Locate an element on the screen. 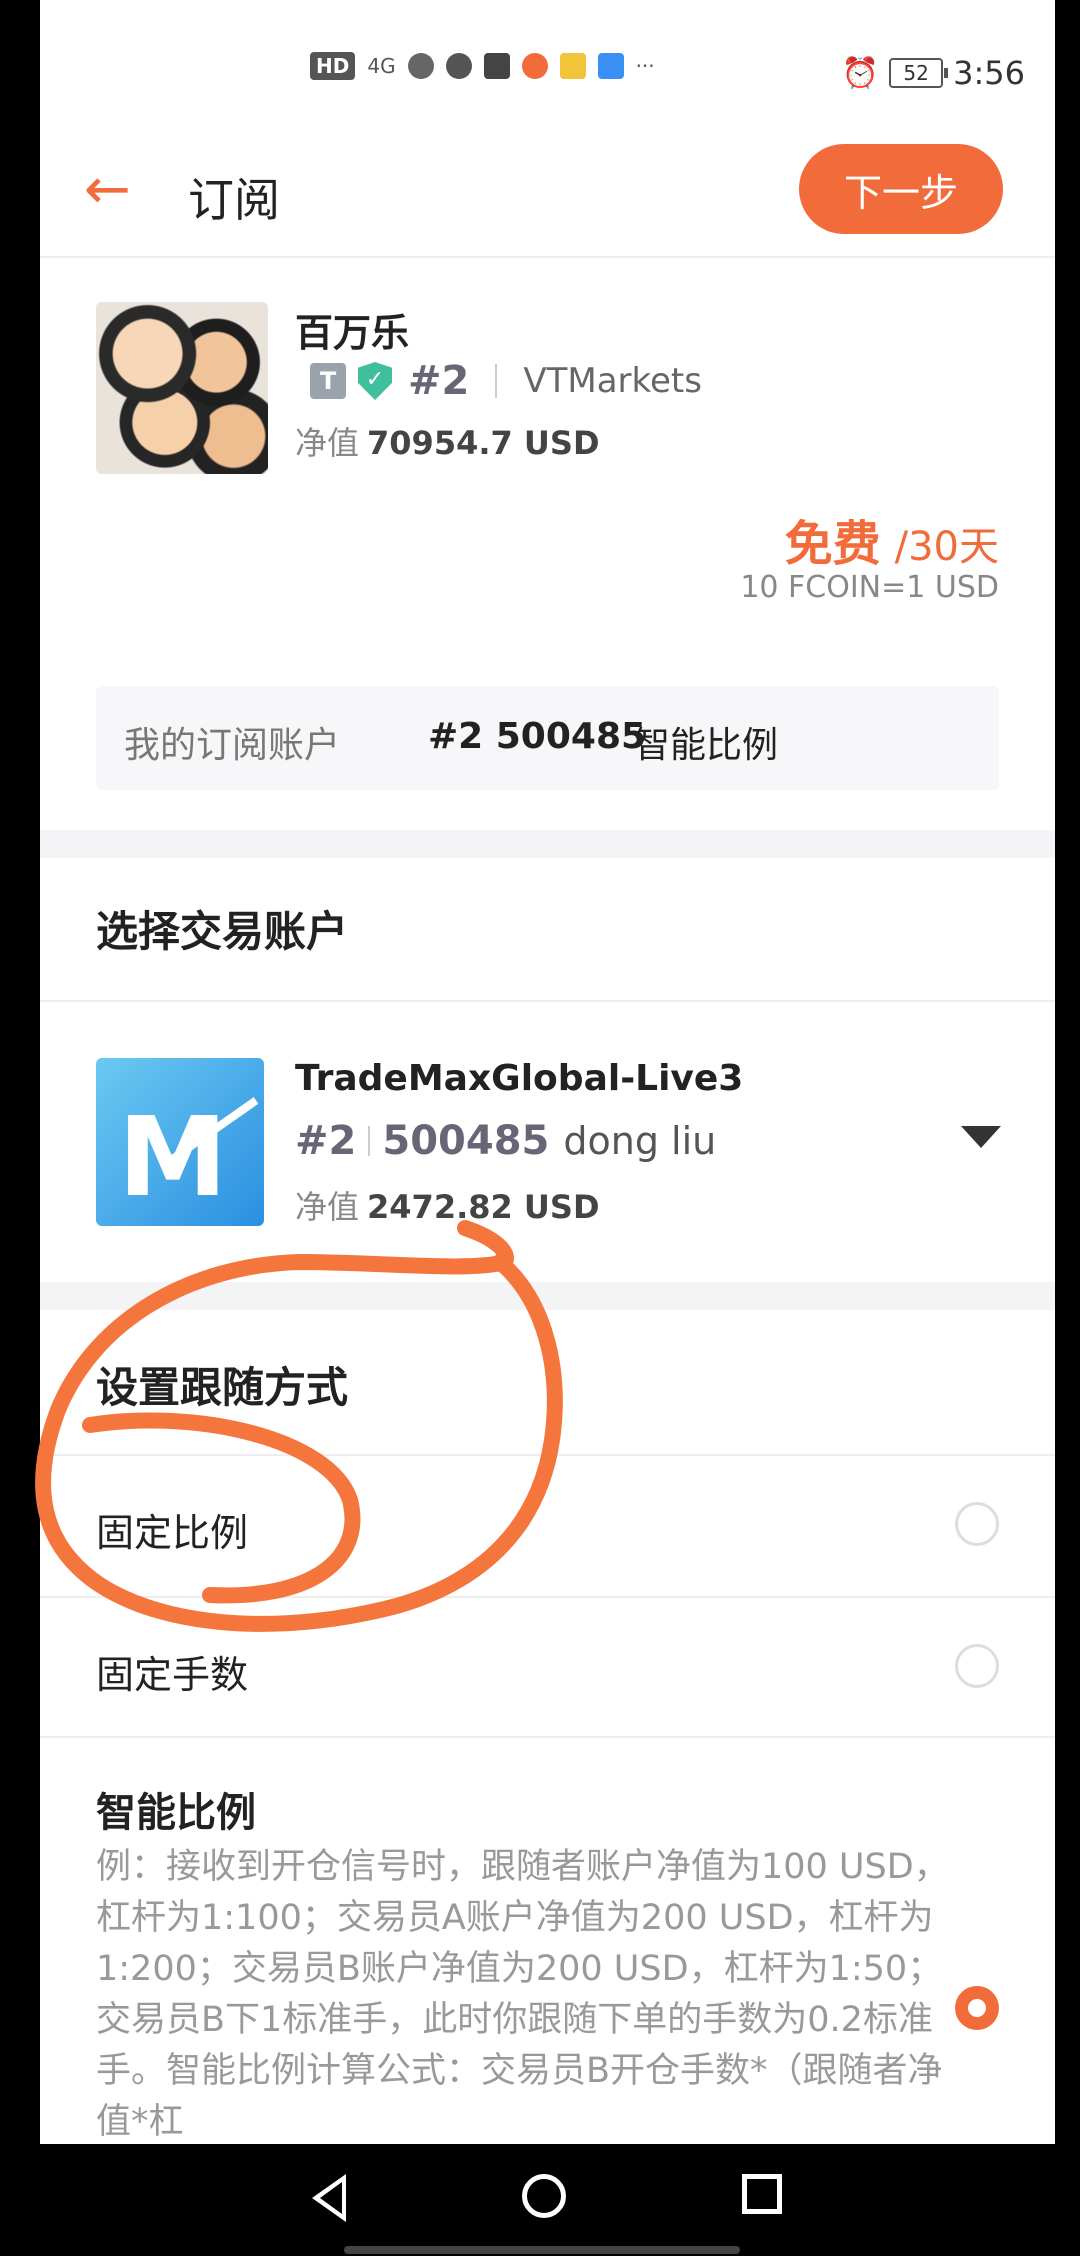 This screenshot has height=2256, width=1080. status-bar: HD 4G ··· ⏰ 52 3:56 is located at coordinates (547, 70).